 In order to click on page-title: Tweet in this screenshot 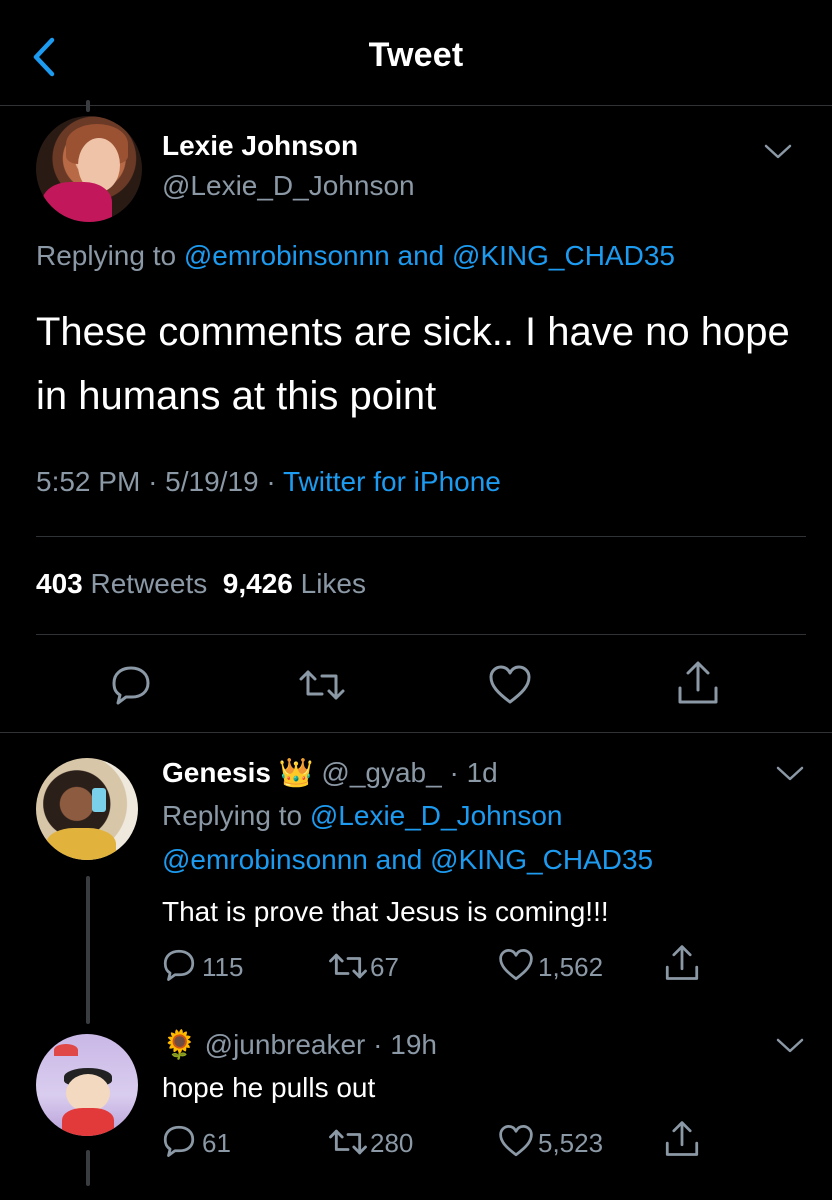, I will do `click(416, 55)`.